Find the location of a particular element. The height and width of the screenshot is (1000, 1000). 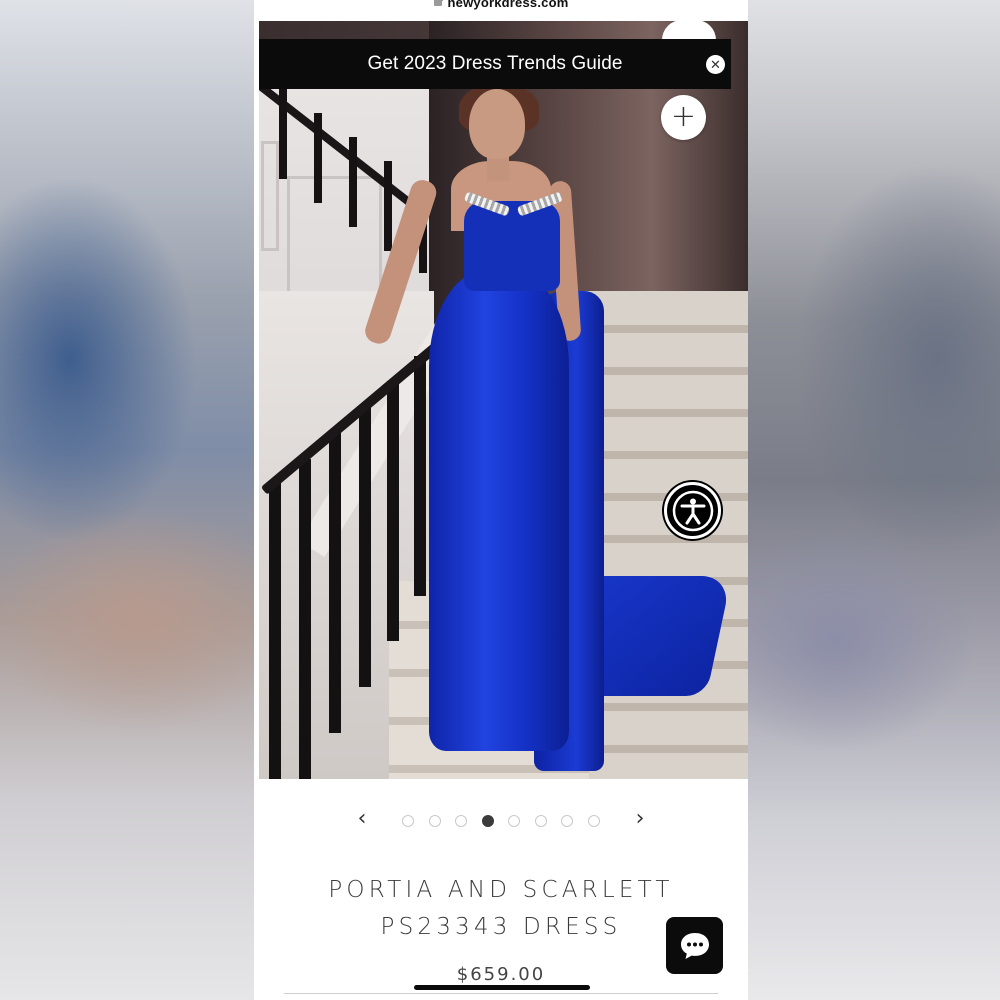

chat-button is located at coordinates (694, 945).